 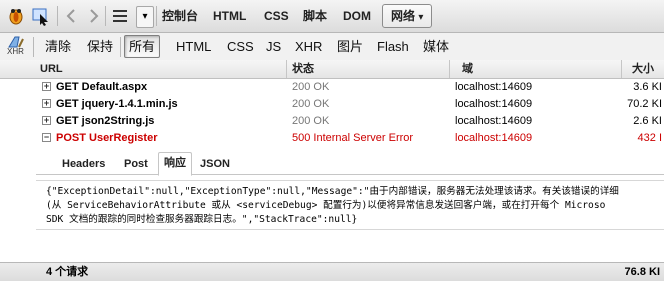 I want to click on column-header-status: 状态, so click(x=303, y=69).